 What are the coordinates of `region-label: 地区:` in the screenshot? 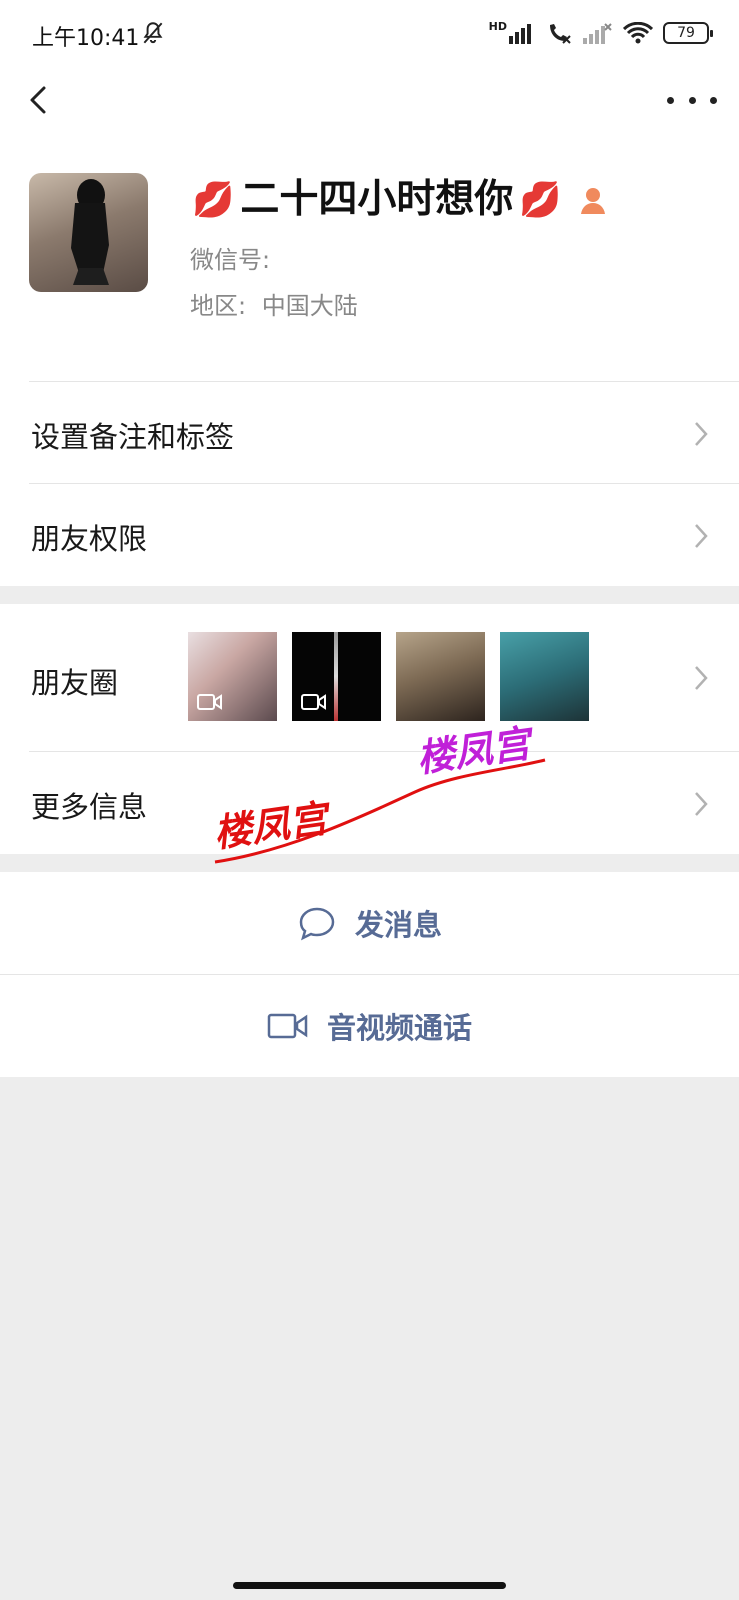 It's located at (218, 306).